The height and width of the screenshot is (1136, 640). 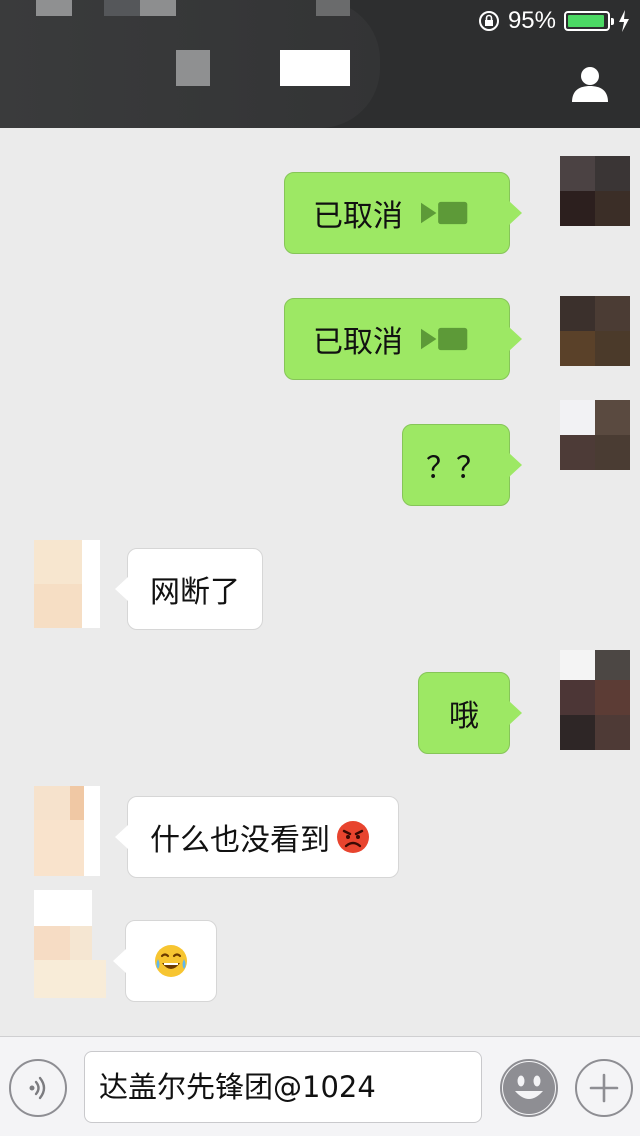 I want to click on message-text: 网断了, so click(x=195, y=592).